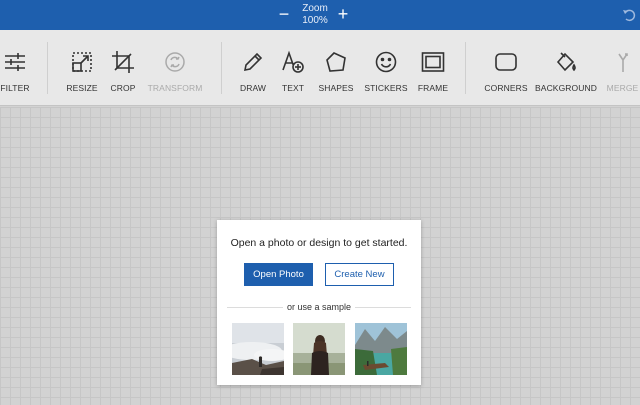 The width and height of the screenshot is (640, 405). I want to click on tool-stickers: STICKERS, so click(386, 68).